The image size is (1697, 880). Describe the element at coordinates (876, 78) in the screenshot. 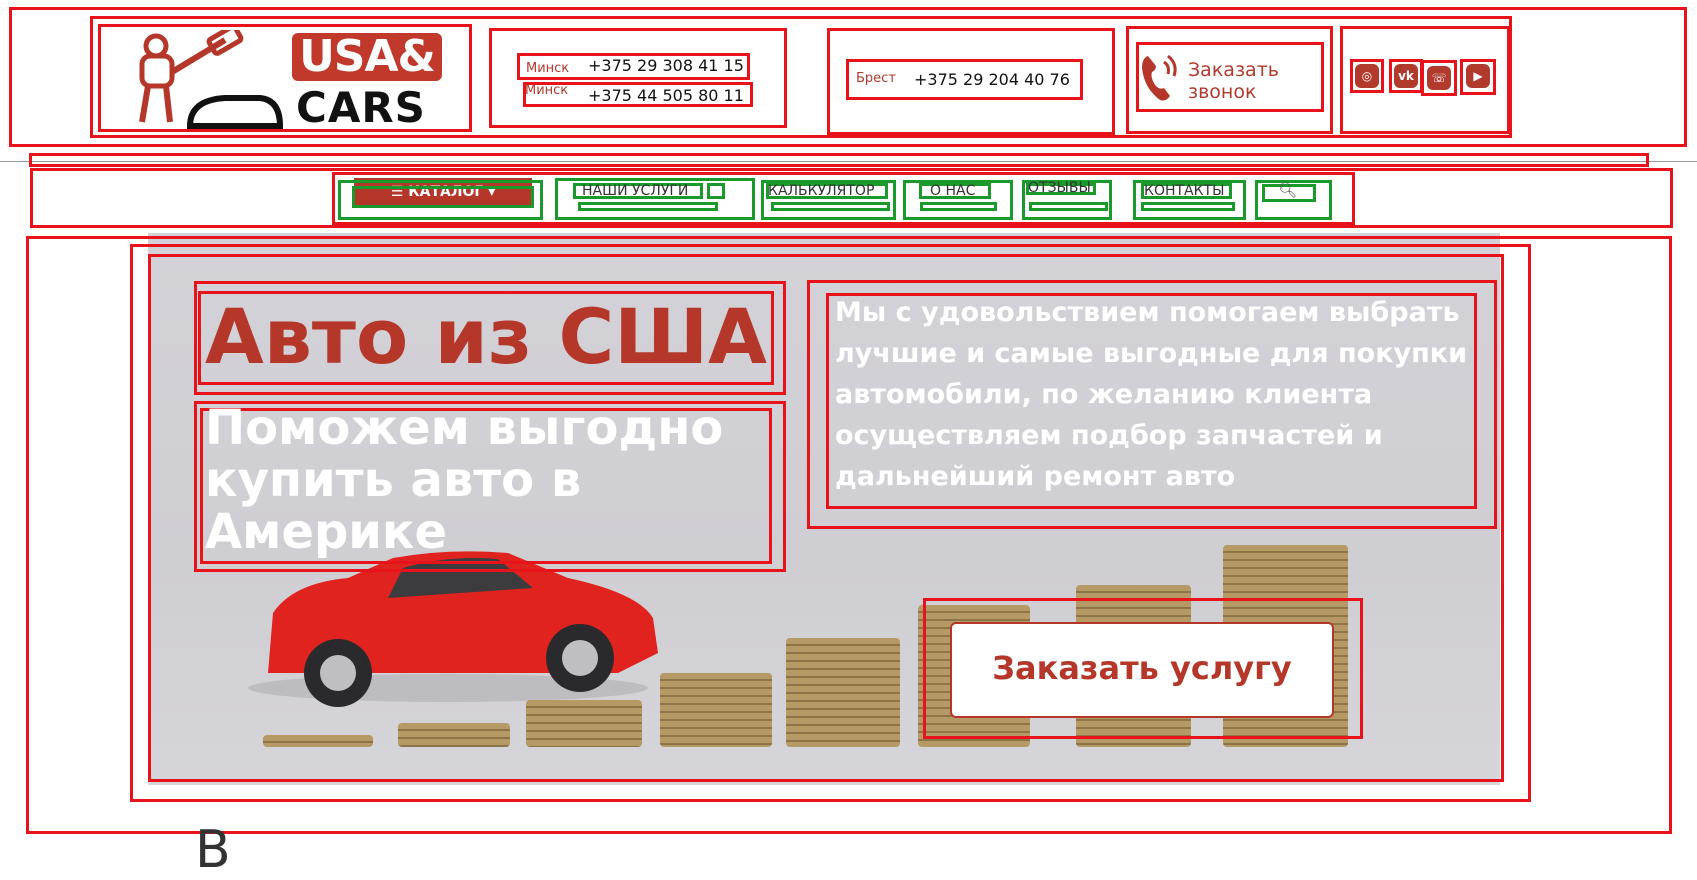

I see `city-label-3: Брест` at that location.